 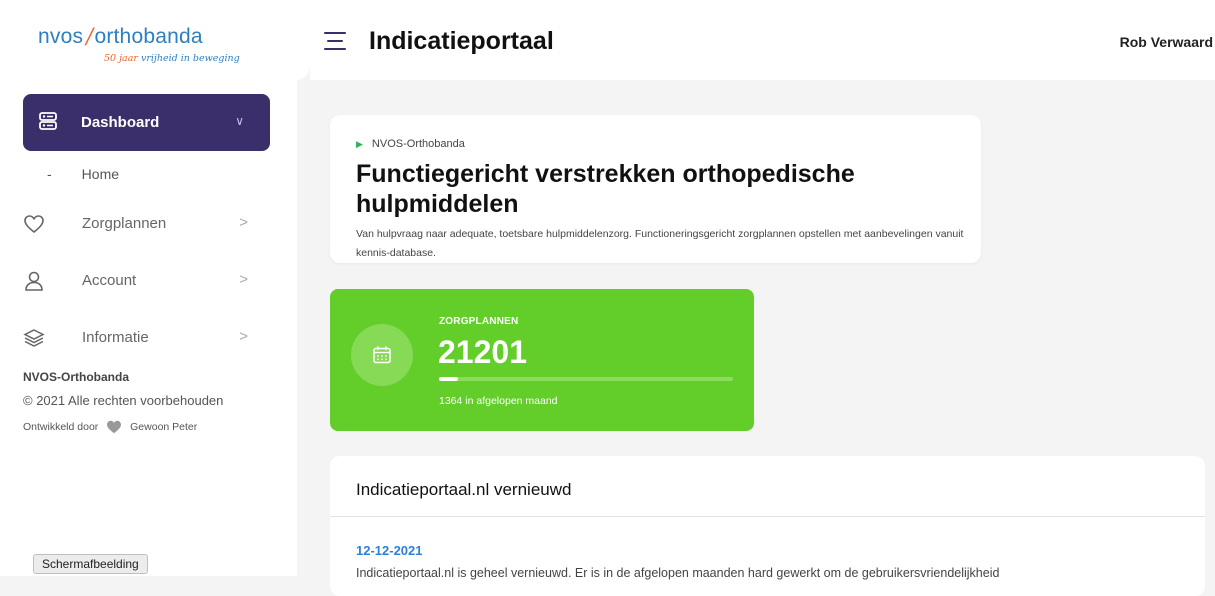 What do you see at coordinates (163, 427) in the screenshot?
I see `developer-link: Gewoon Peter` at bounding box center [163, 427].